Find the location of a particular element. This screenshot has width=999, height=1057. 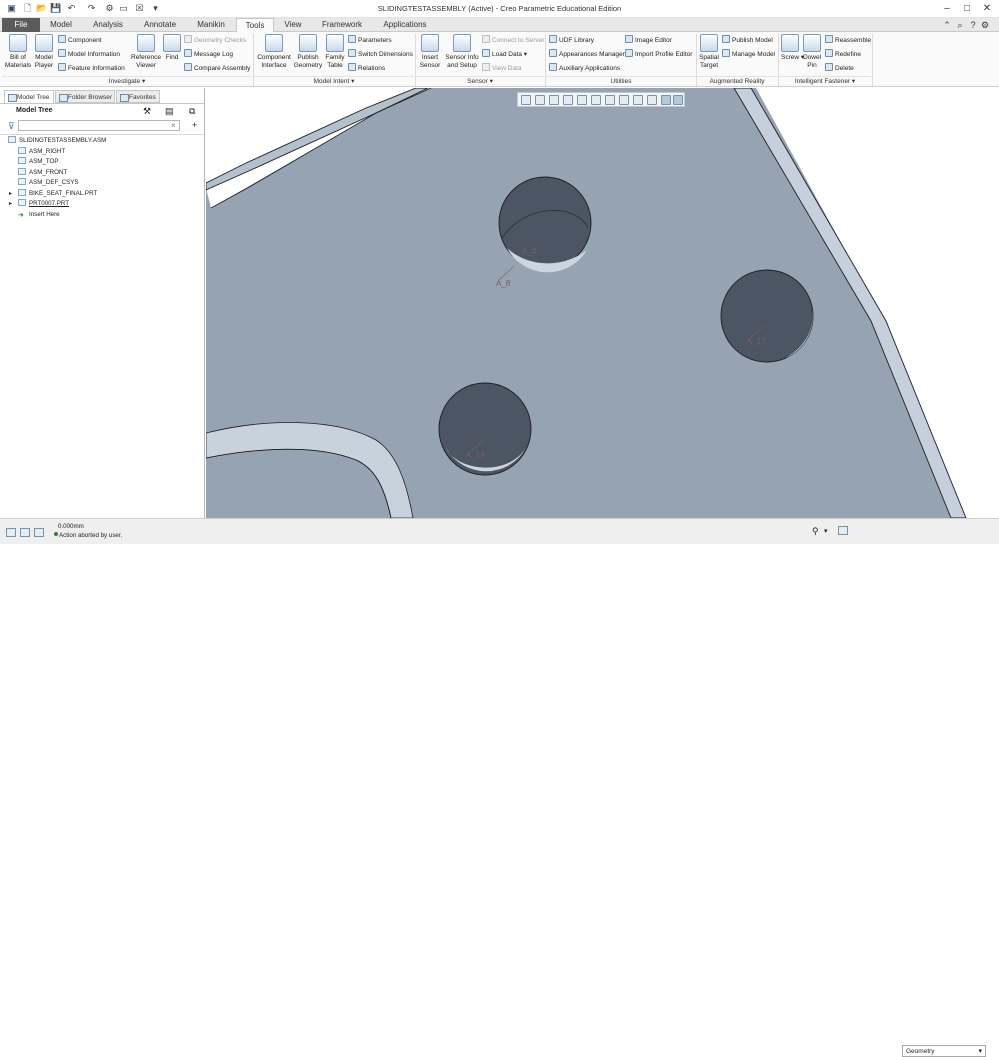

reassemble-button: Reassemble is located at coordinates (848, 40).